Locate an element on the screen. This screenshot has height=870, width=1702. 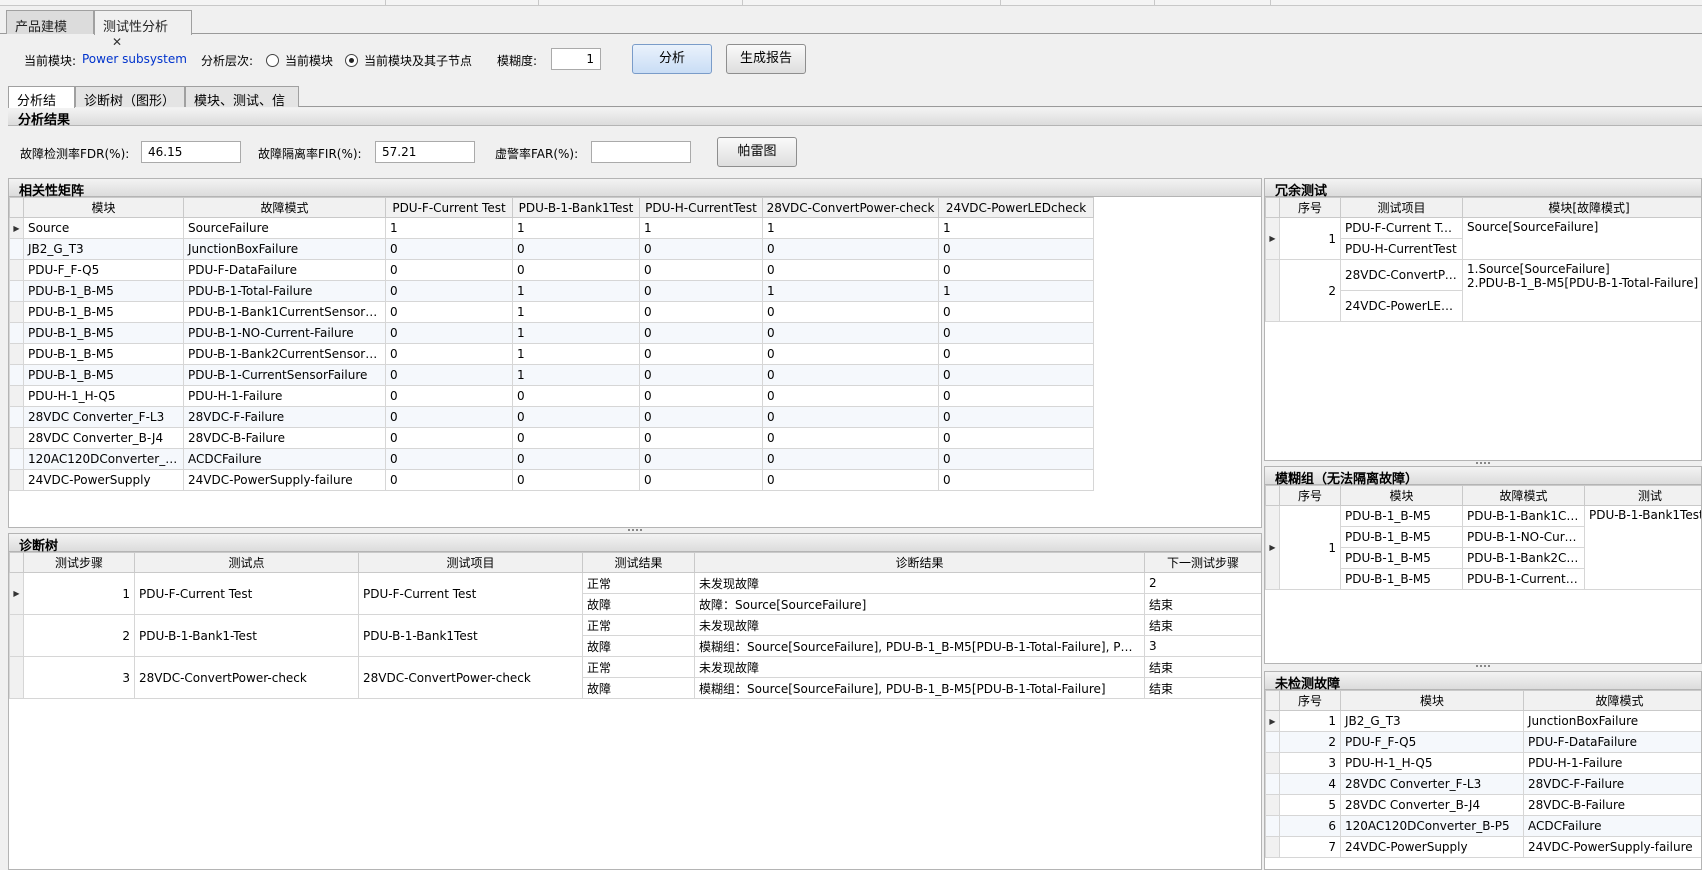
module-cell: JB2_G_T3 is located at coordinates (1432, 721).